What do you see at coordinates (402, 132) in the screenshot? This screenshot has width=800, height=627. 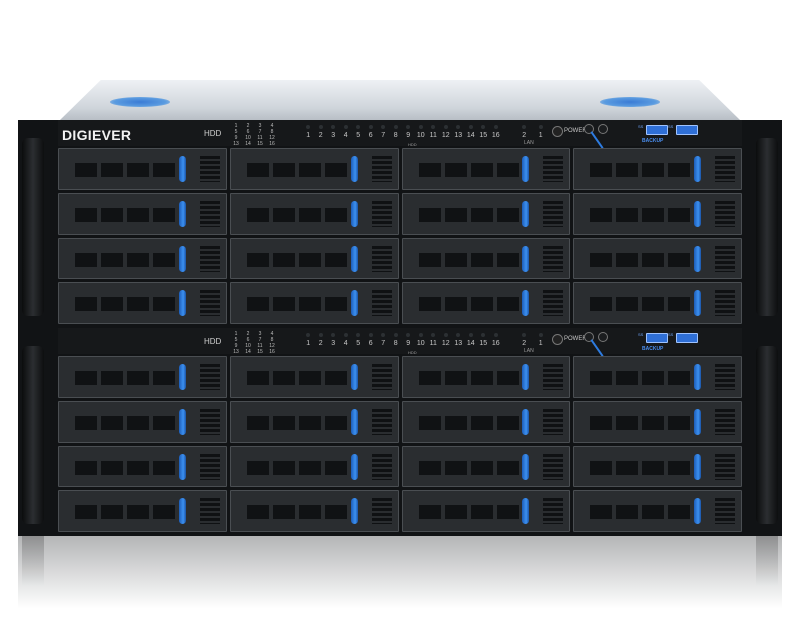 I see `hdd-led-row: 1 2 3 4 5 6 7 8 9 10 11 12 13 14 15 16` at bounding box center [402, 132].